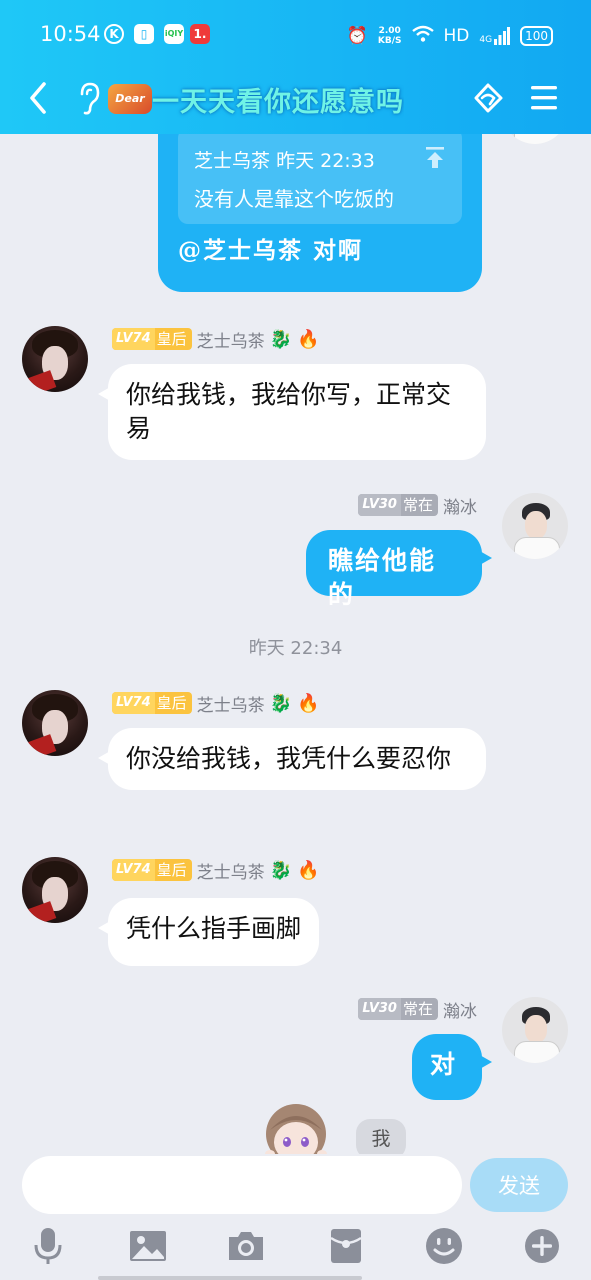 Image resolution: width=591 pixels, height=1280 pixels. I want to click on home-indicator, so click(230, 1278).